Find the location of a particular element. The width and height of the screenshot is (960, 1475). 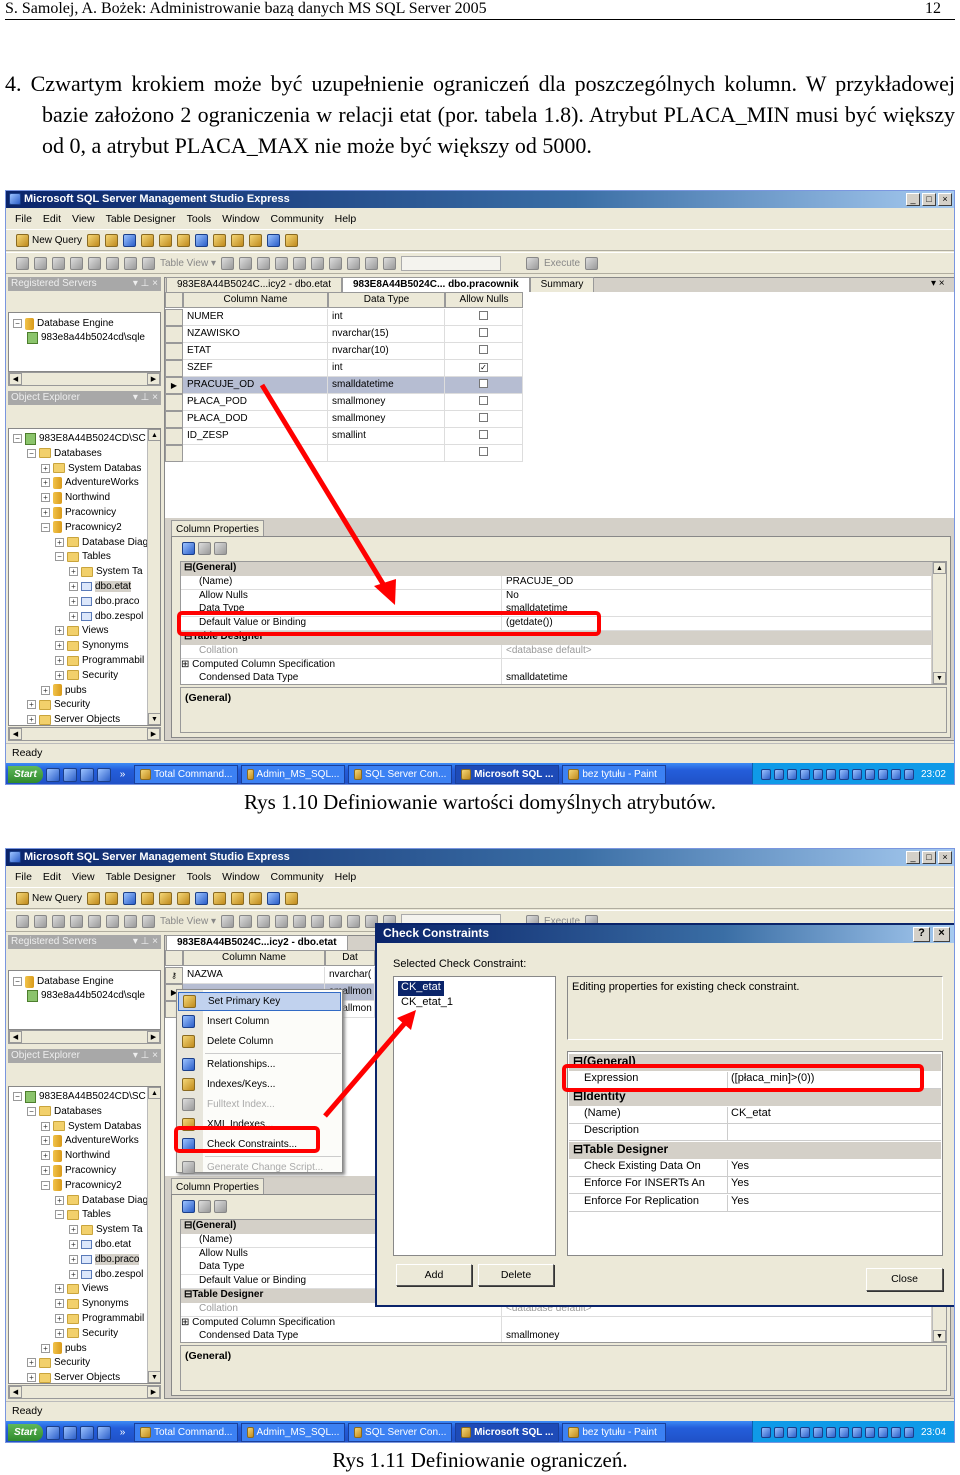

menu-help: Help is located at coordinates (346, 879).